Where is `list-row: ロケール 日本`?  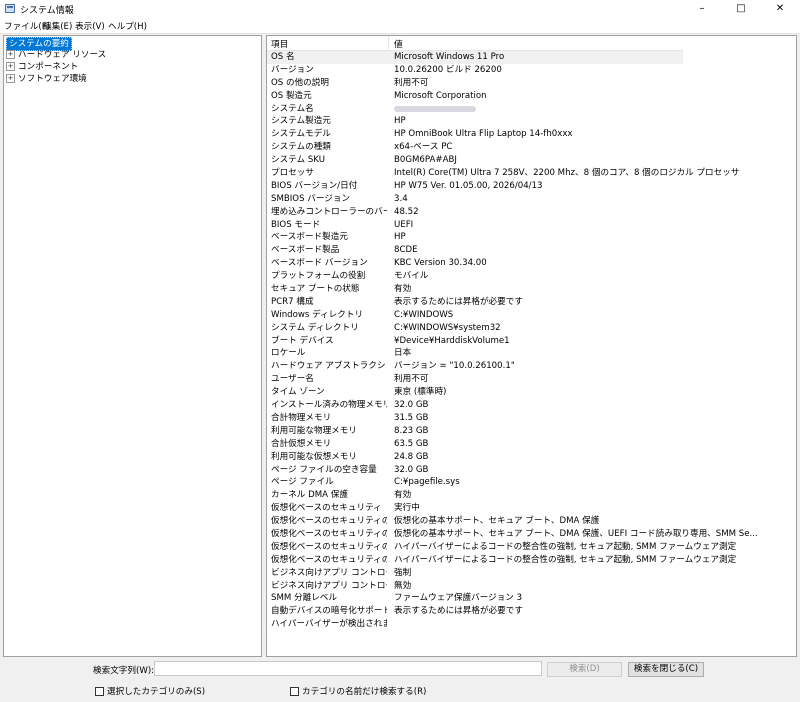
list-row: ロケール 日本 is located at coordinates (531, 353).